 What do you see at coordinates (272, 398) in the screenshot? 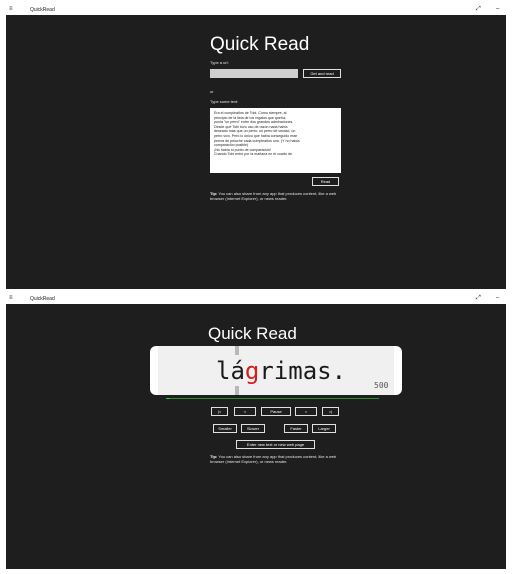
I see `progress-bar` at bounding box center [272, 398].